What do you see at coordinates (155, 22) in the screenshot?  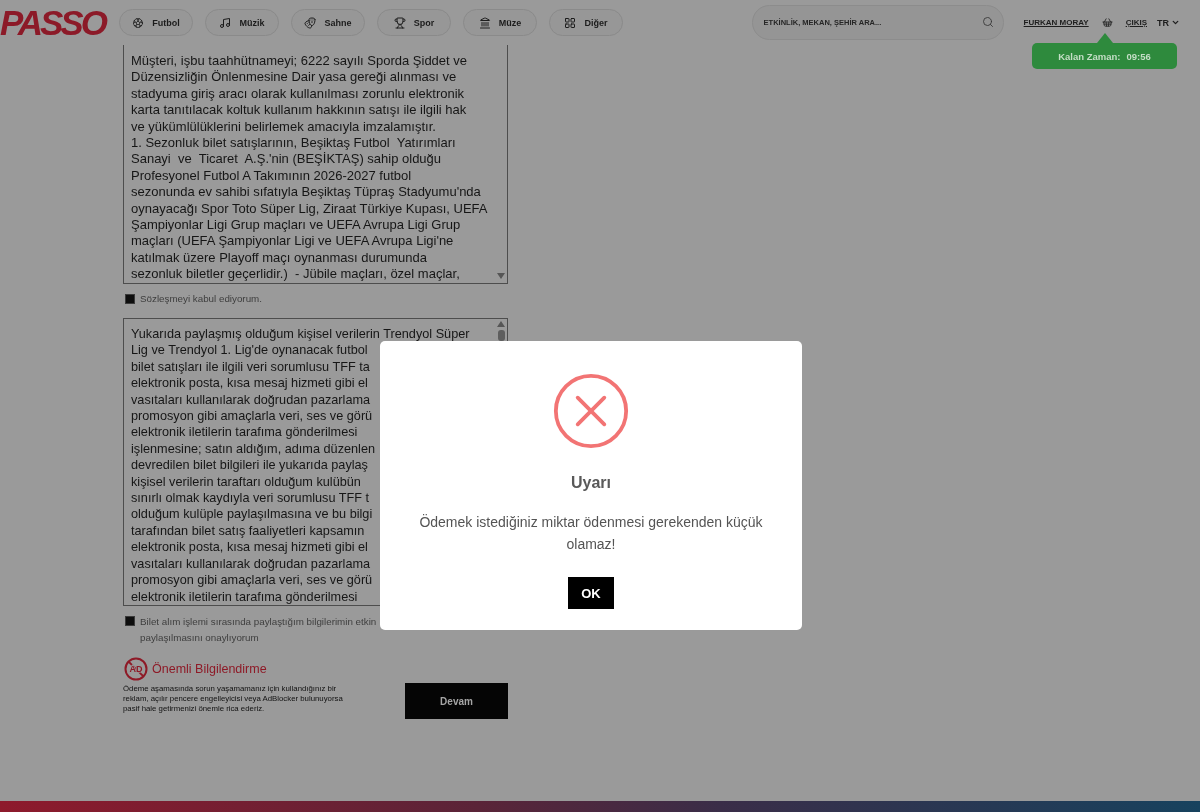 I see `category-button: Futbol` at bounding box center [155, 22].